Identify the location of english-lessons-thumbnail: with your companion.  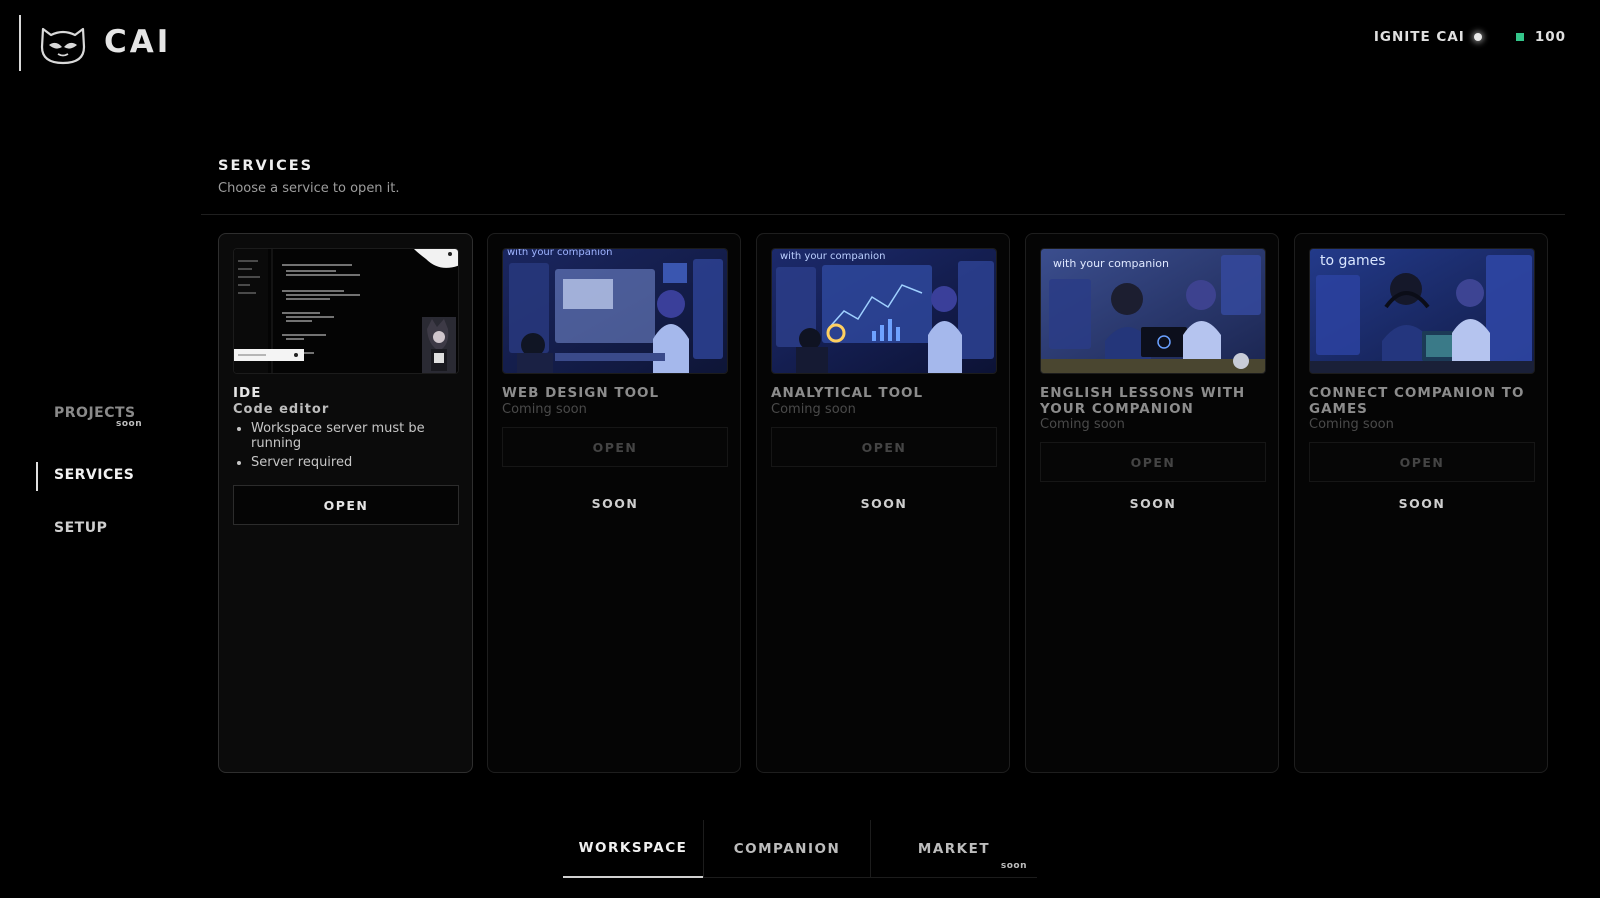
(1153, 311).